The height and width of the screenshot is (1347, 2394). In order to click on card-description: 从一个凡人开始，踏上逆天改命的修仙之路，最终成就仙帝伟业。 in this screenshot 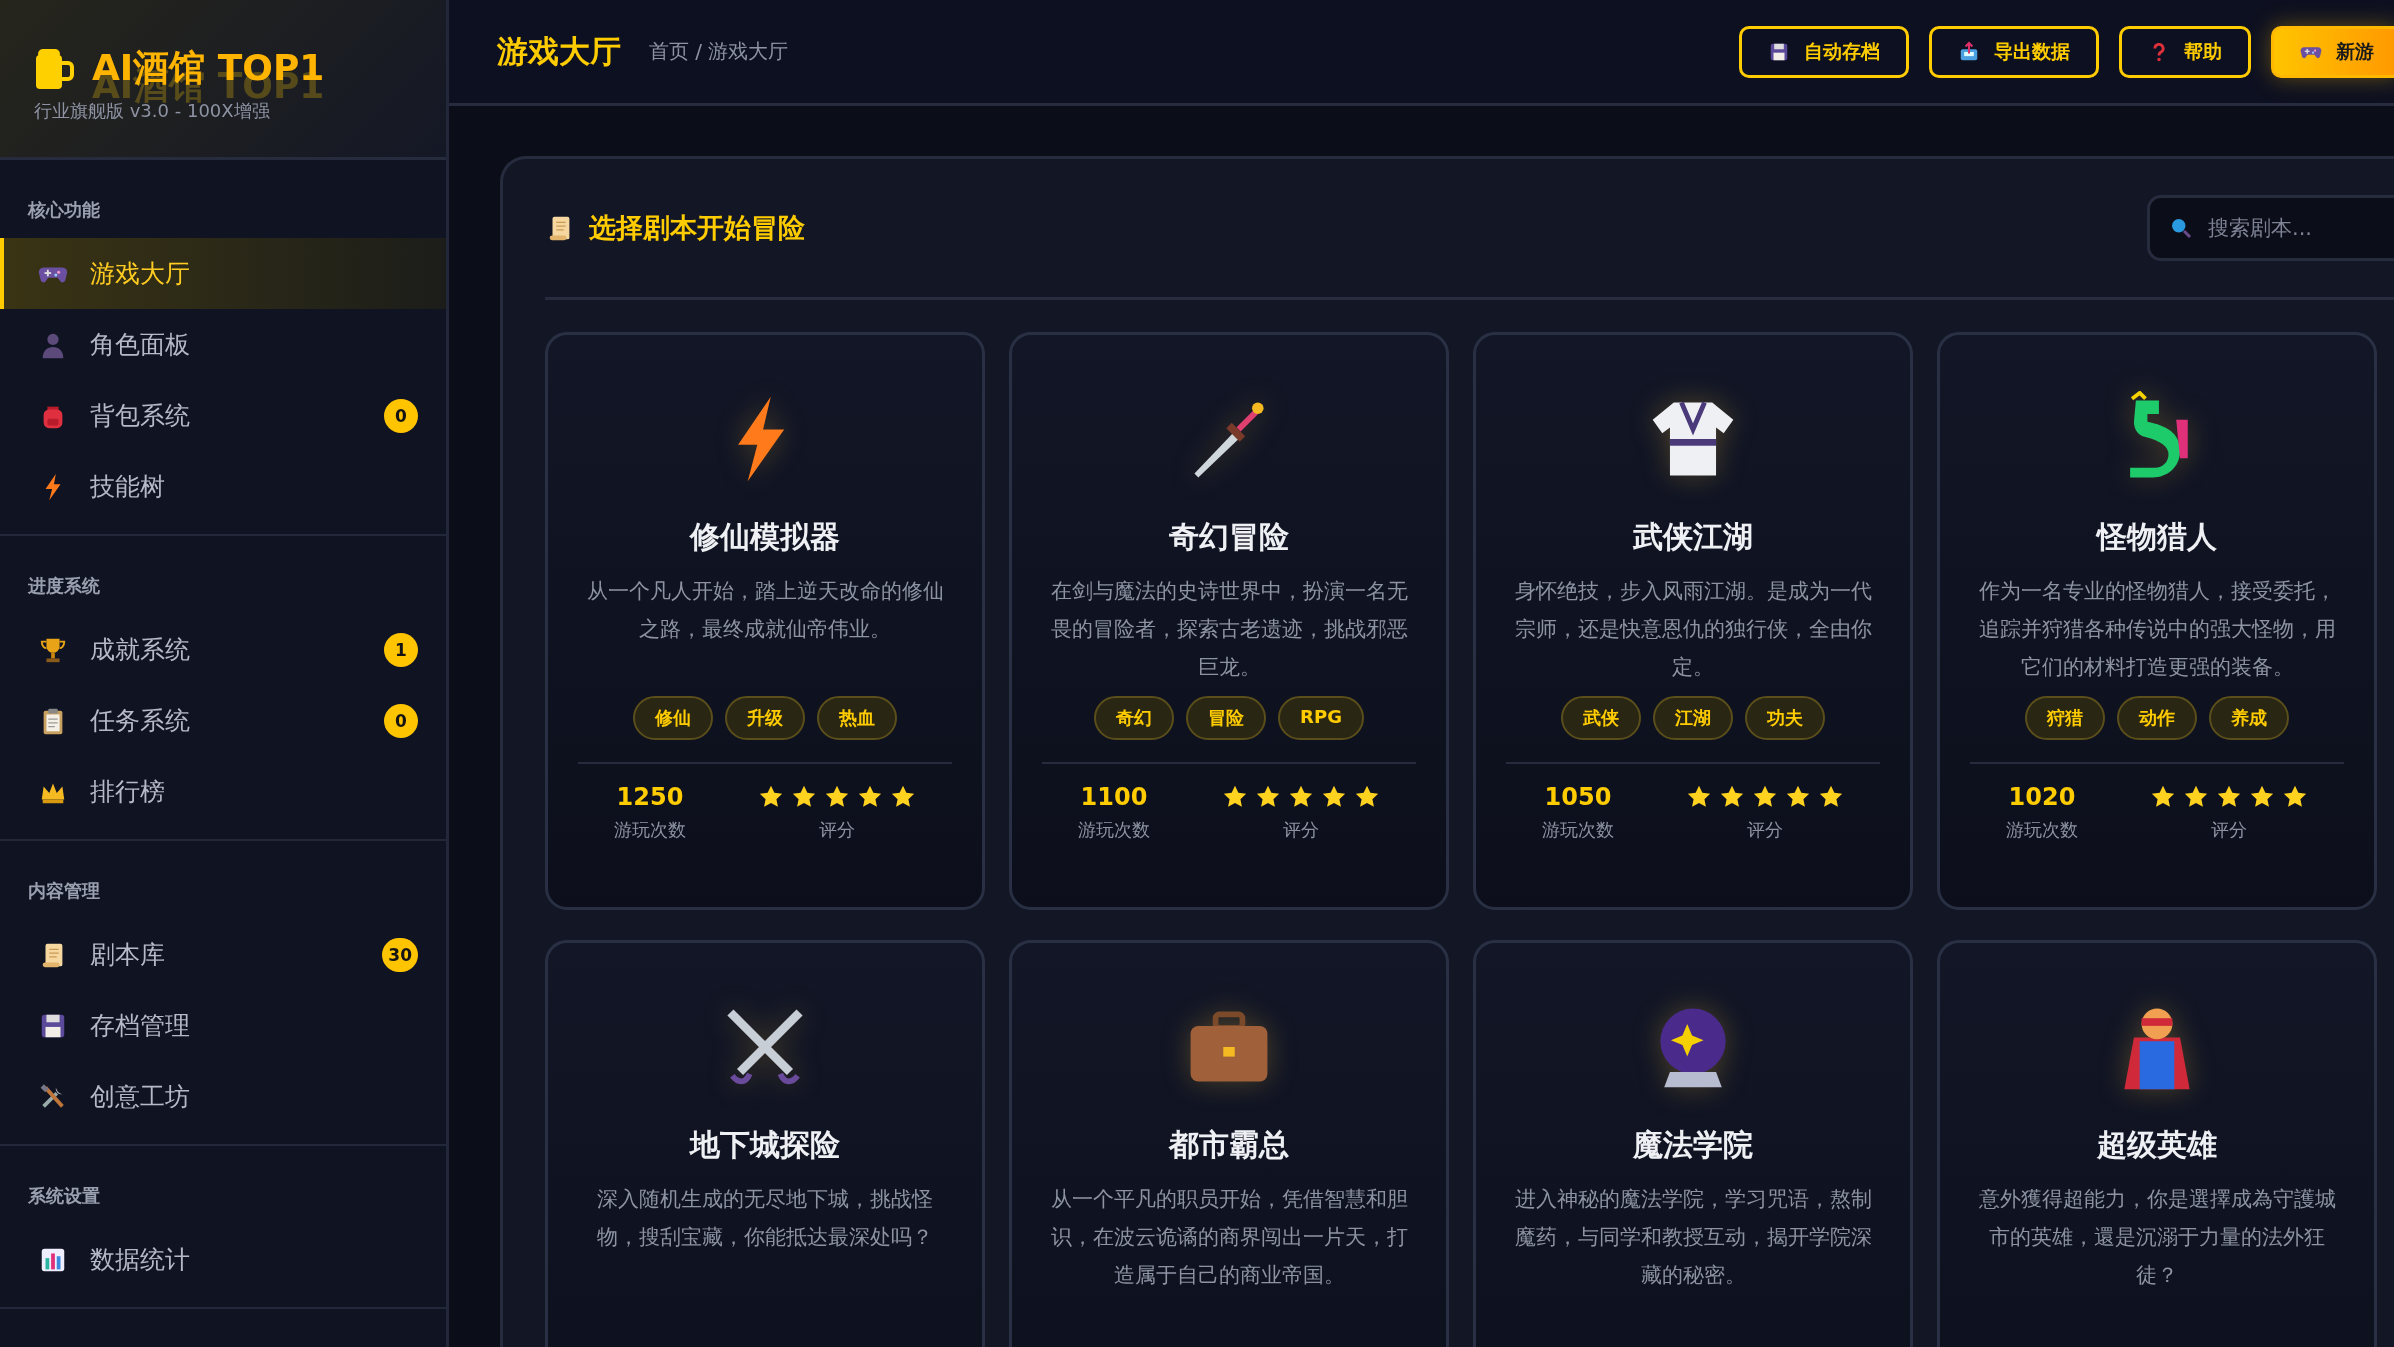, I will do `click(765, 610)`.